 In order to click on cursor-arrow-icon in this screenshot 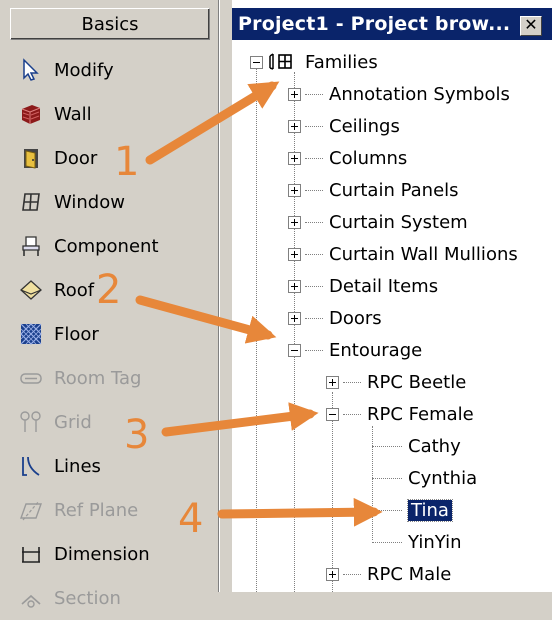, I will do `click(31, 70)`.